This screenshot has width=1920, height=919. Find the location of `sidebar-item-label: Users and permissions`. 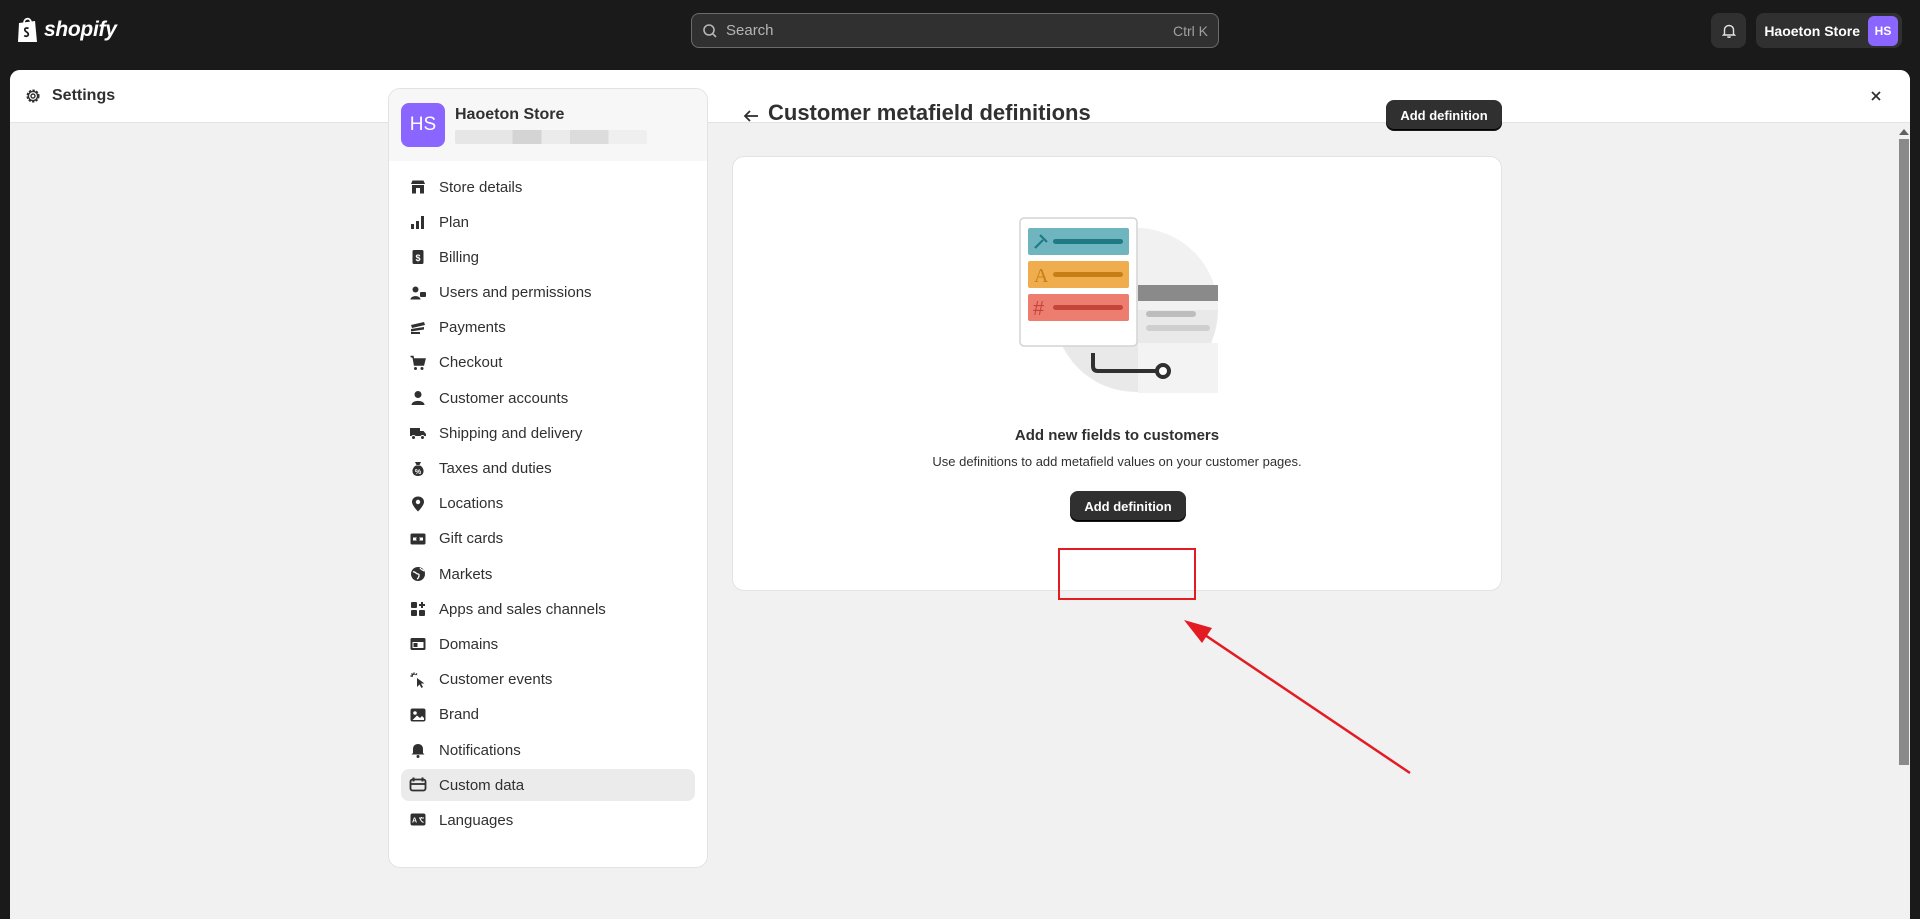

sidebar-item-label: Users and permissions is located at coordinates (515, 293).